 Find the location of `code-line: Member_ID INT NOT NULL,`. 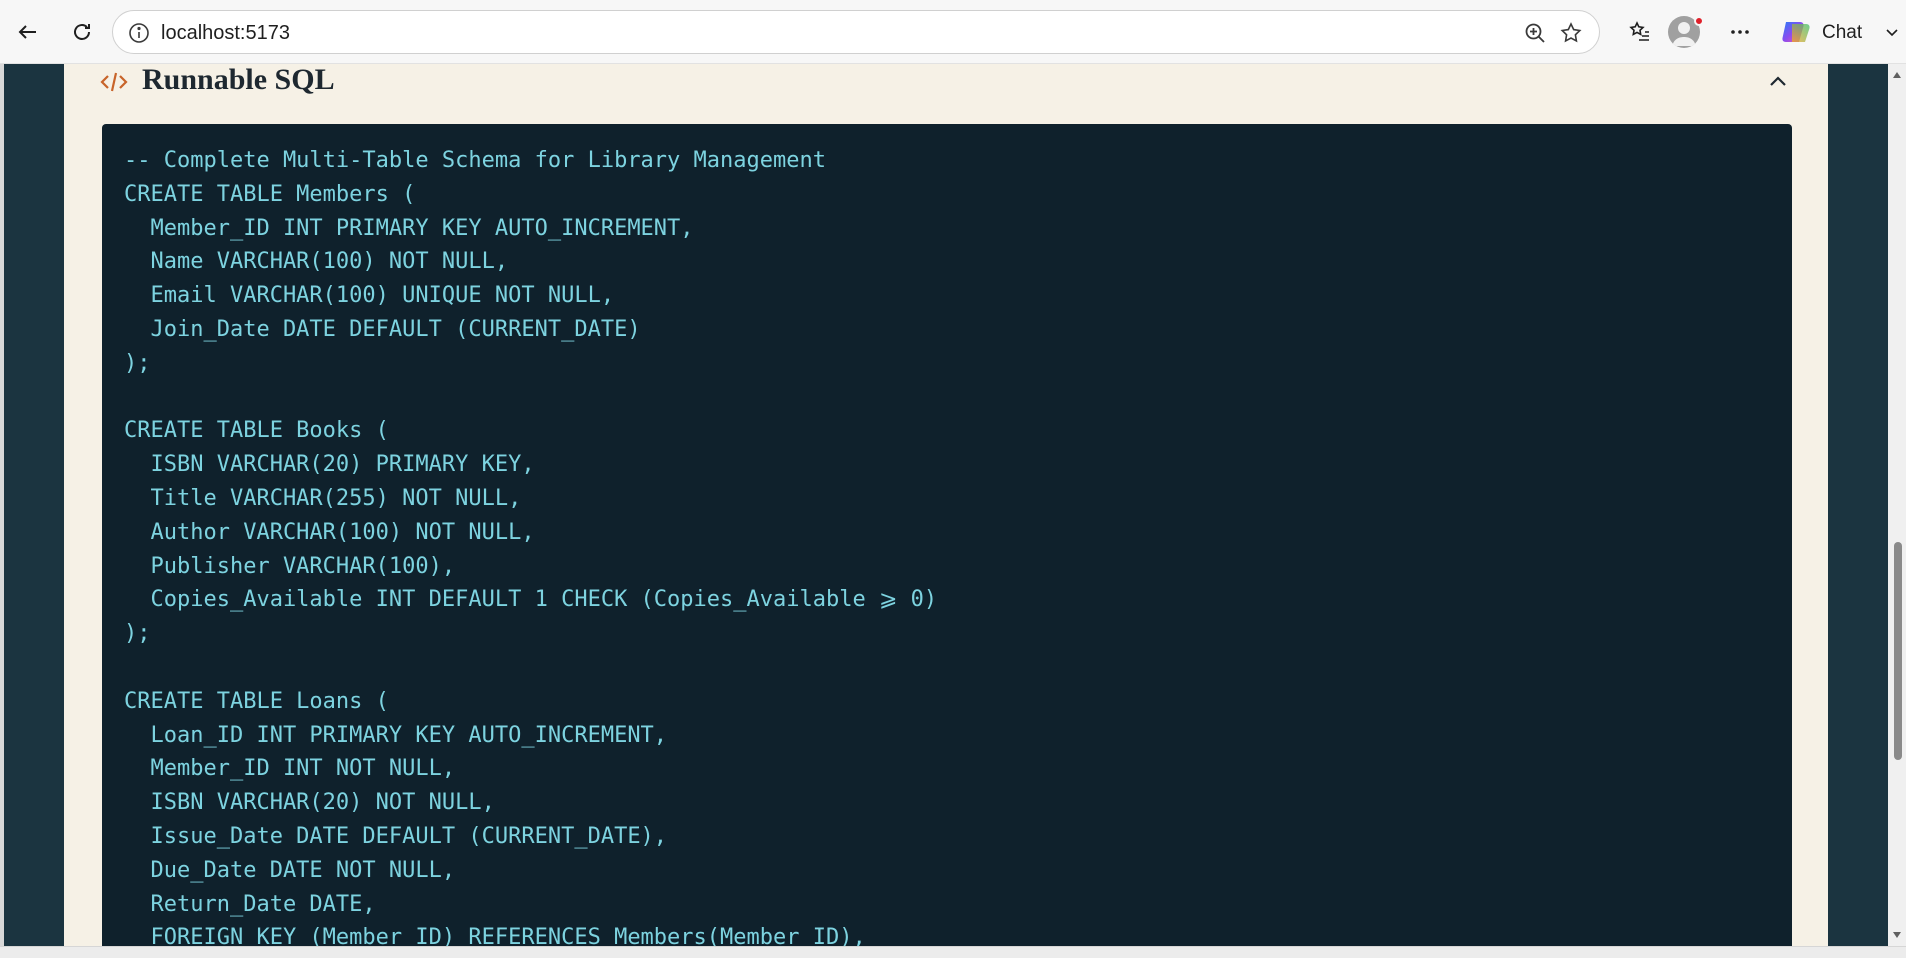

code-line: Member_ID INT NOT NULL, is located at coordinates (290, 769).